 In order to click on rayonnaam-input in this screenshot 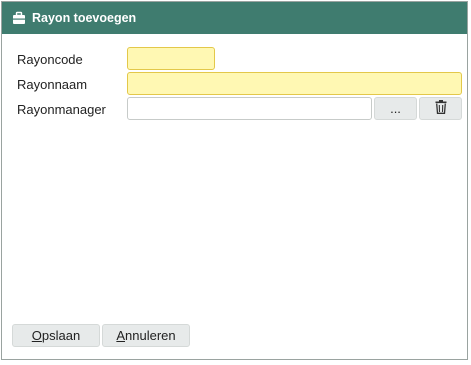, I will do `click(294, 83)`.